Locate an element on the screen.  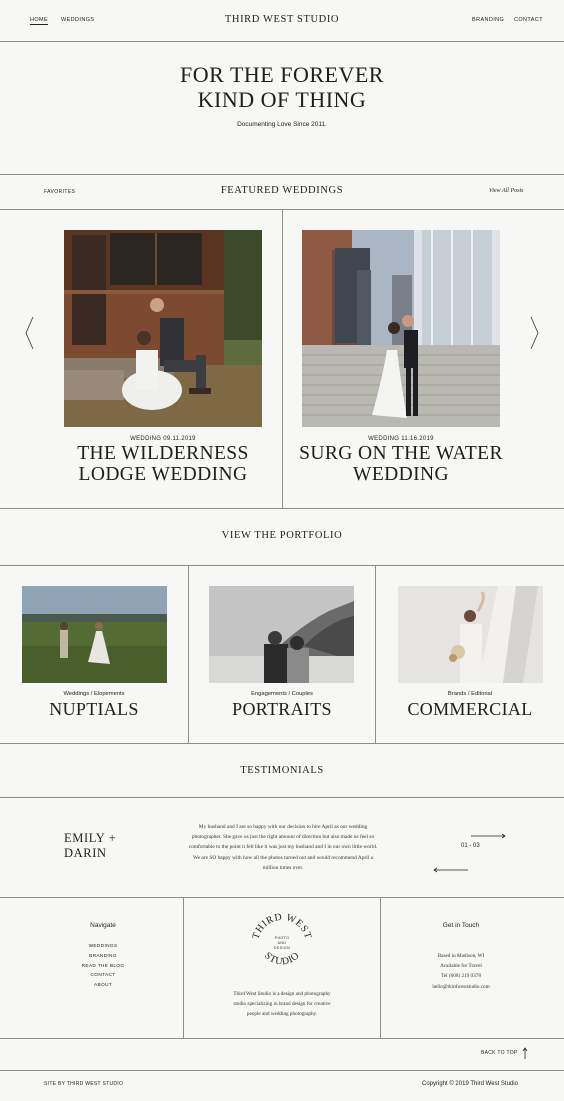
back-to-top-label: BACK TO TOP is located at coordinates (499, 1053).